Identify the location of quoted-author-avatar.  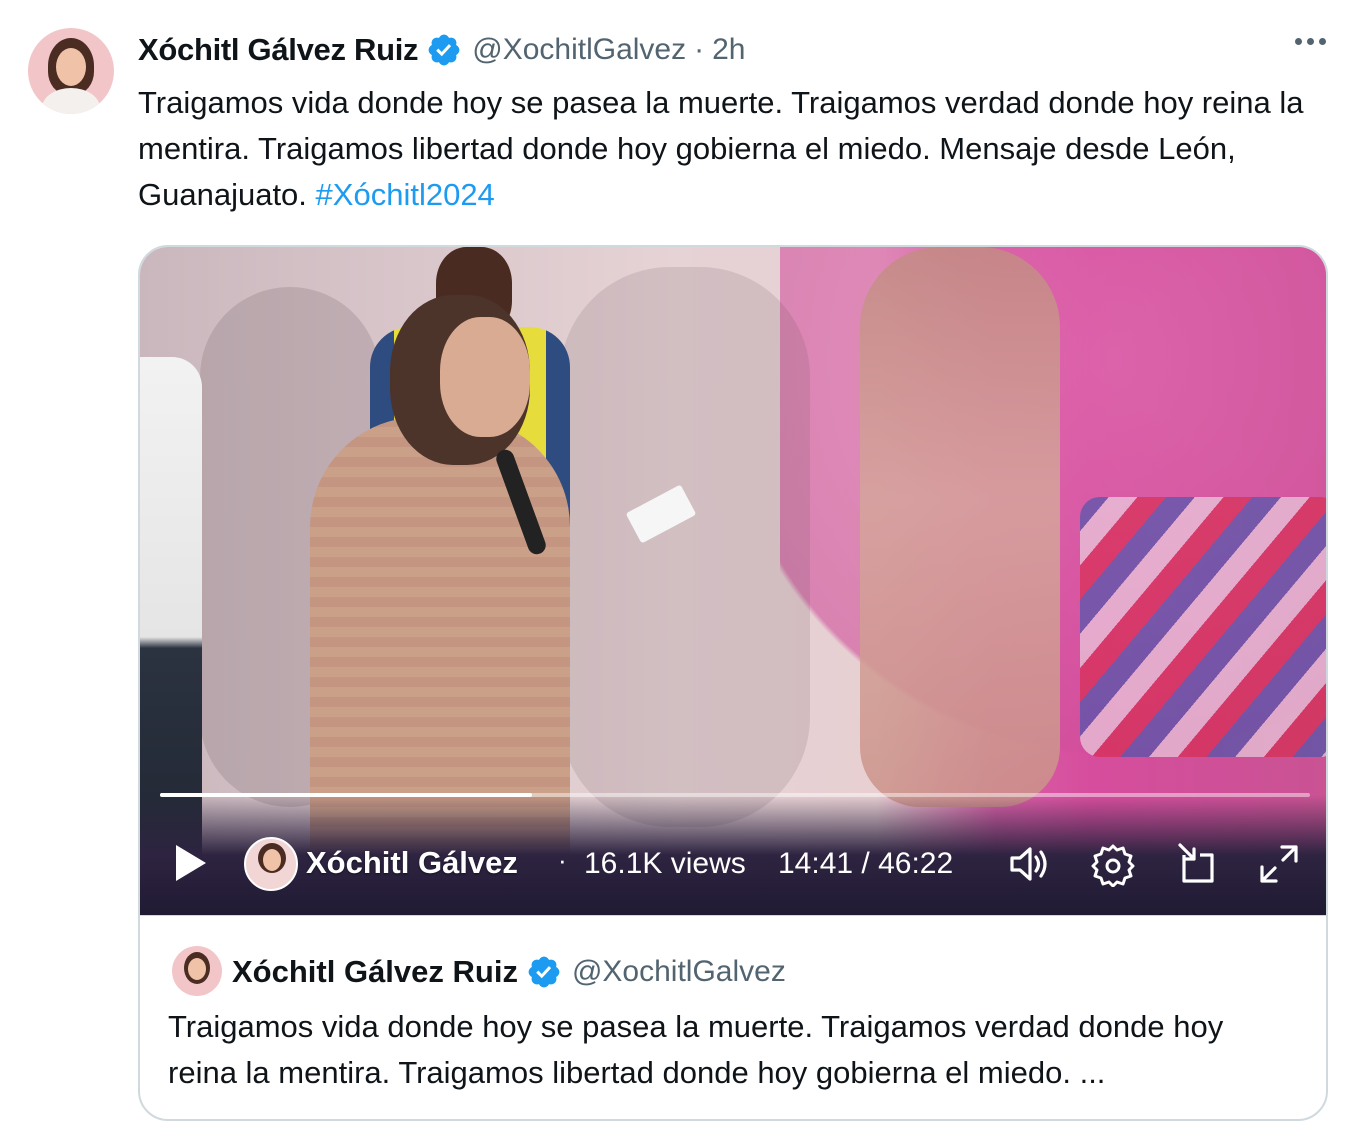
(197, 971).